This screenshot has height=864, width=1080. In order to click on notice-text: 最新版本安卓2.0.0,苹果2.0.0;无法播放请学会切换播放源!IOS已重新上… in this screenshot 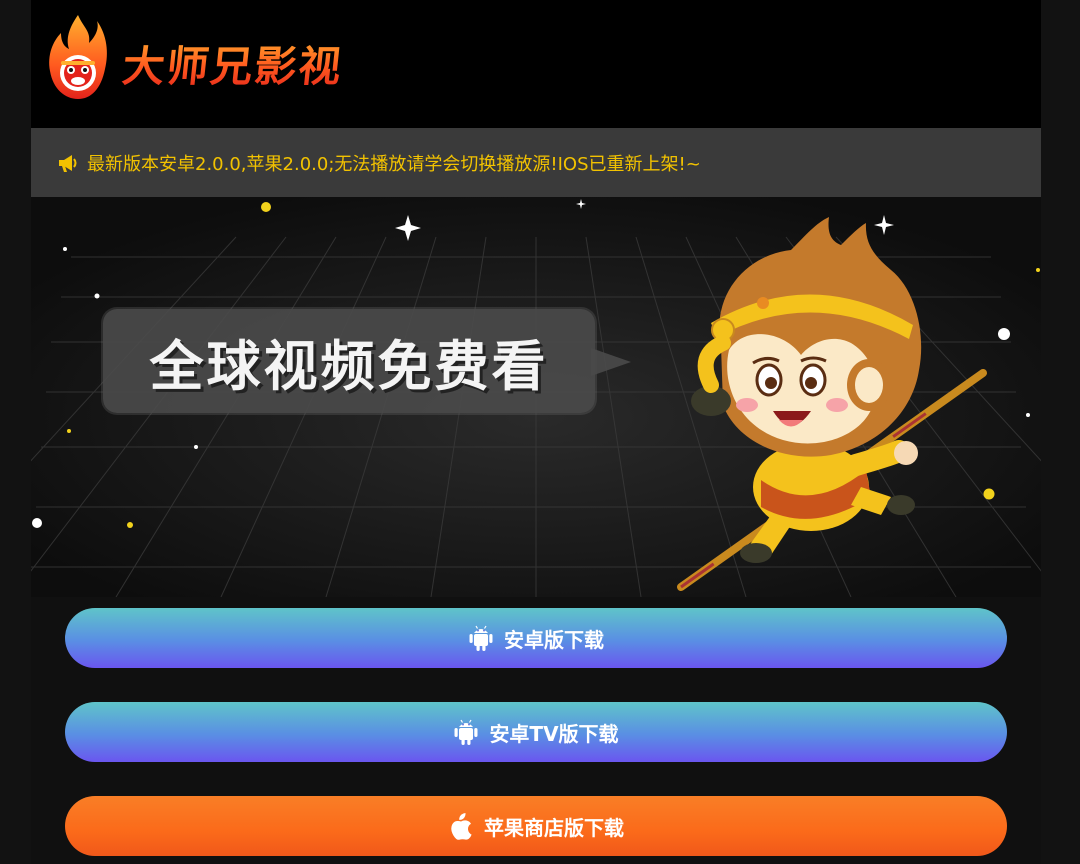, I will do `click(394, 164)`.